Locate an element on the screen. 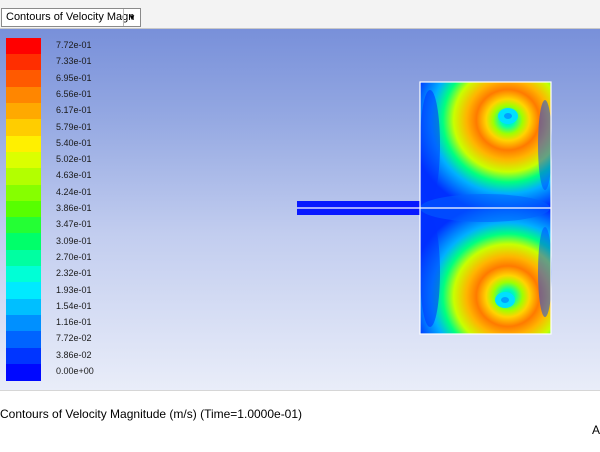 This screenshot has width=600, height=452. graphics-toolbar: Contours of Velocity Magn ▼ is located at coordinates (300, 14).